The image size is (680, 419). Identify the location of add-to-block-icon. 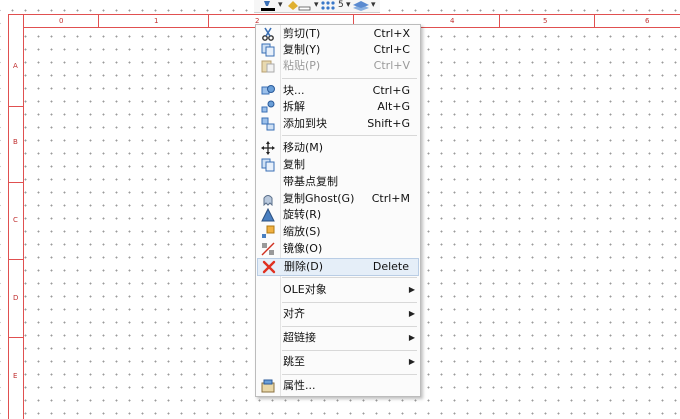
(268, 124).